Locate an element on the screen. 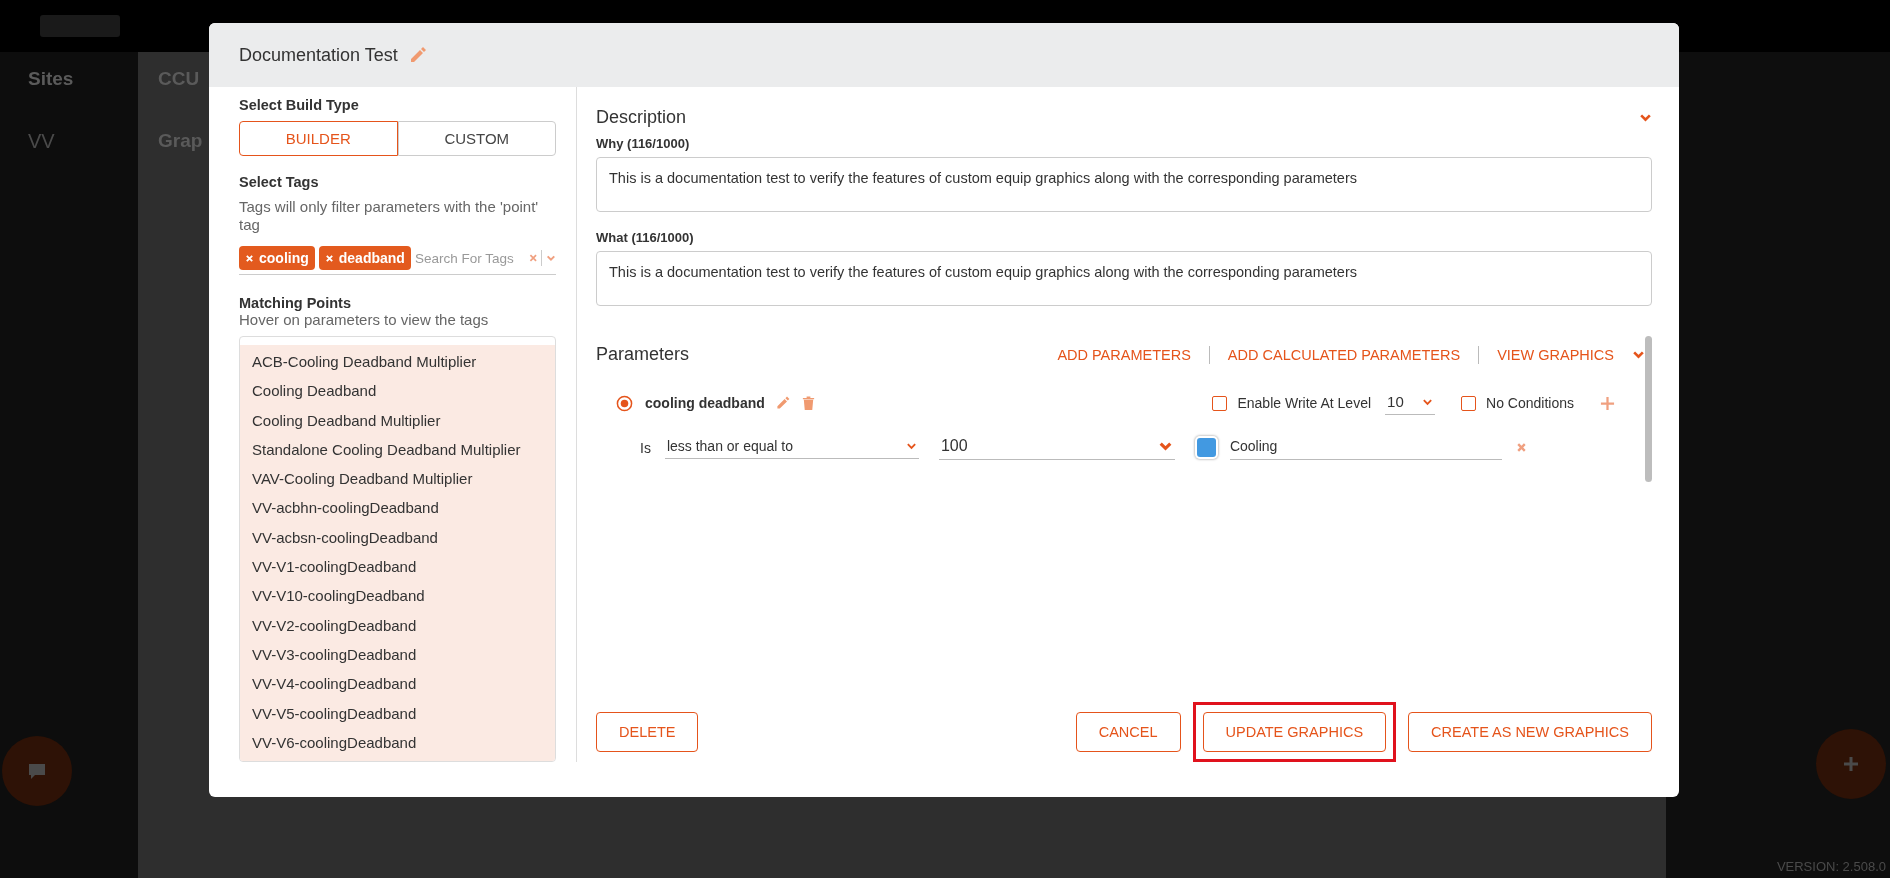 The image size is (1890, 878). dialog-title: Documentation Test is located at coordinates (318, 55).